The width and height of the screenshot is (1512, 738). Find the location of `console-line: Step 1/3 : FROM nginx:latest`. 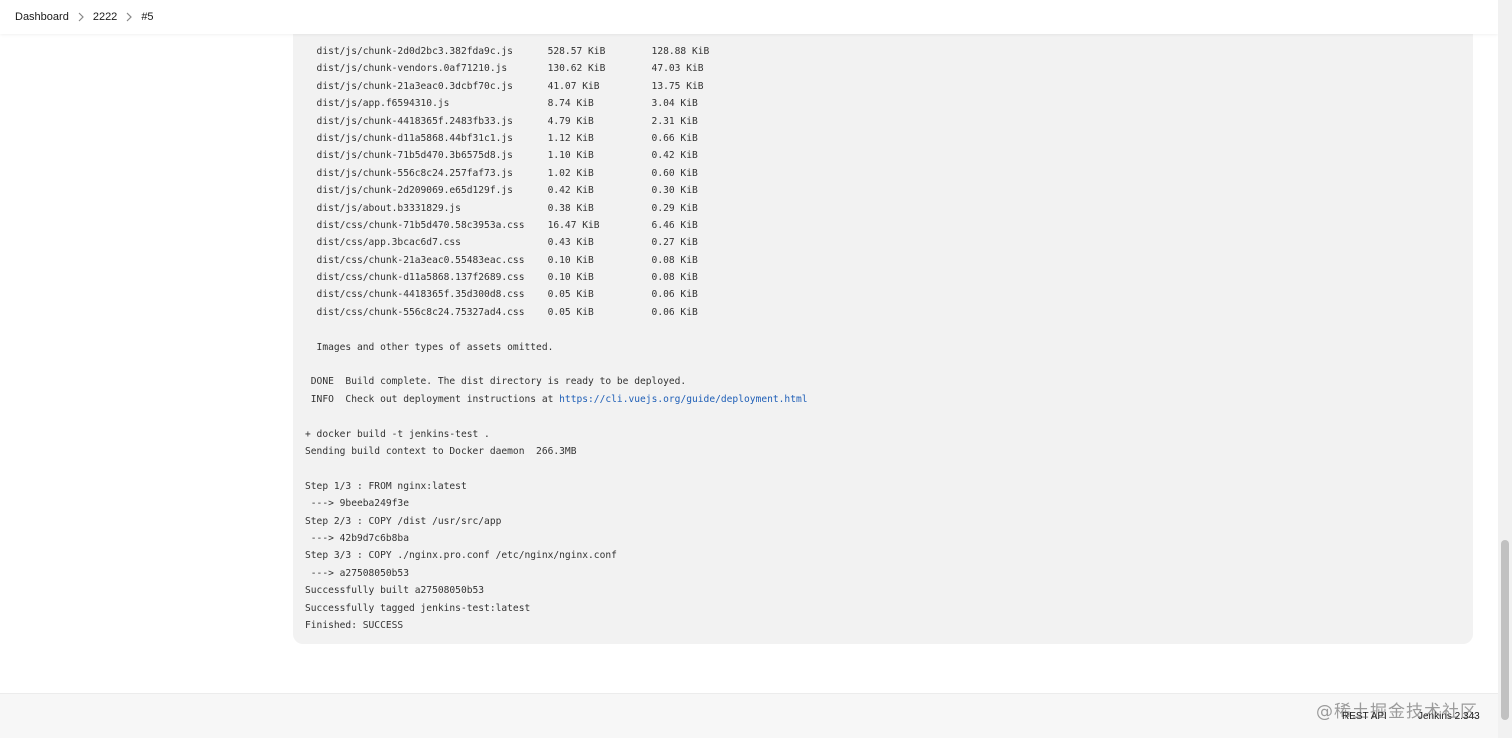

console-line: Step 1/3 : FROM nginx:latest is located at coordinates (386, 486).